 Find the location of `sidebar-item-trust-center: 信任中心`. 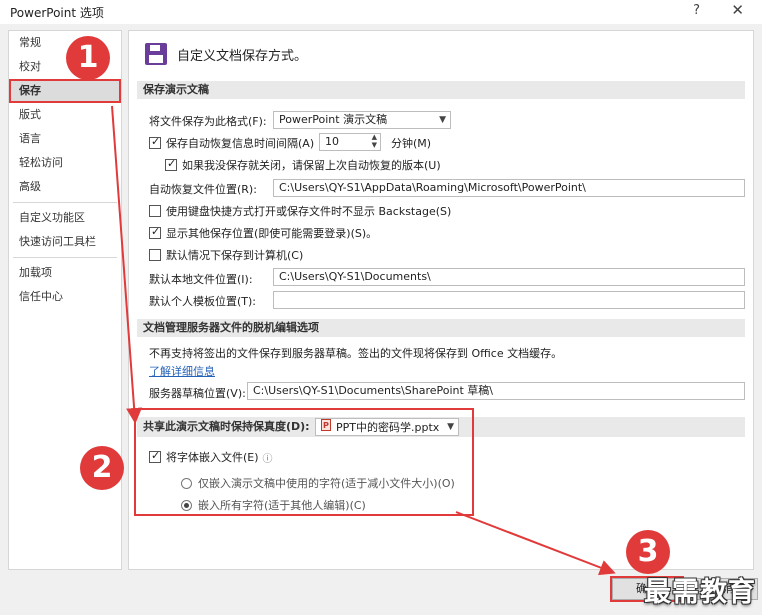

sidebar-item-trust-center: 信任中心 is located at coordinates (65, 297).